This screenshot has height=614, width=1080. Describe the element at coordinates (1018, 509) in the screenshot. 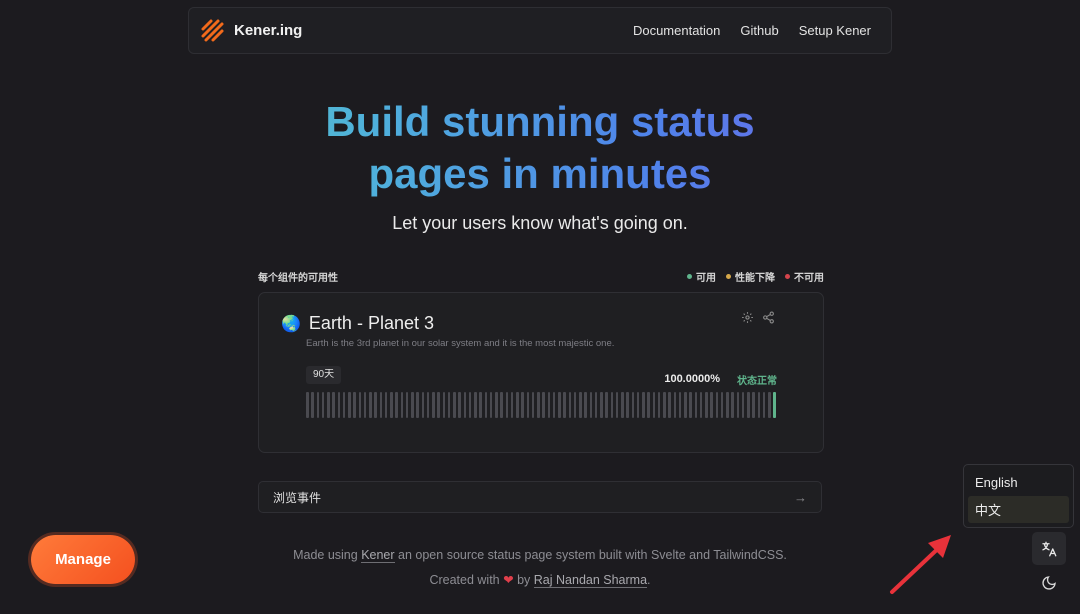

I see `language-option-chinese: 中文` at that location.